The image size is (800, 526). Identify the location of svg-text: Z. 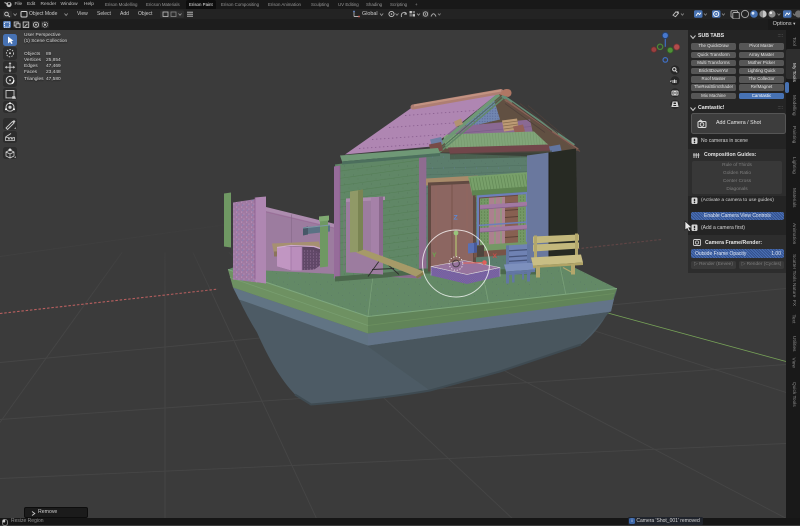
(456, 217).